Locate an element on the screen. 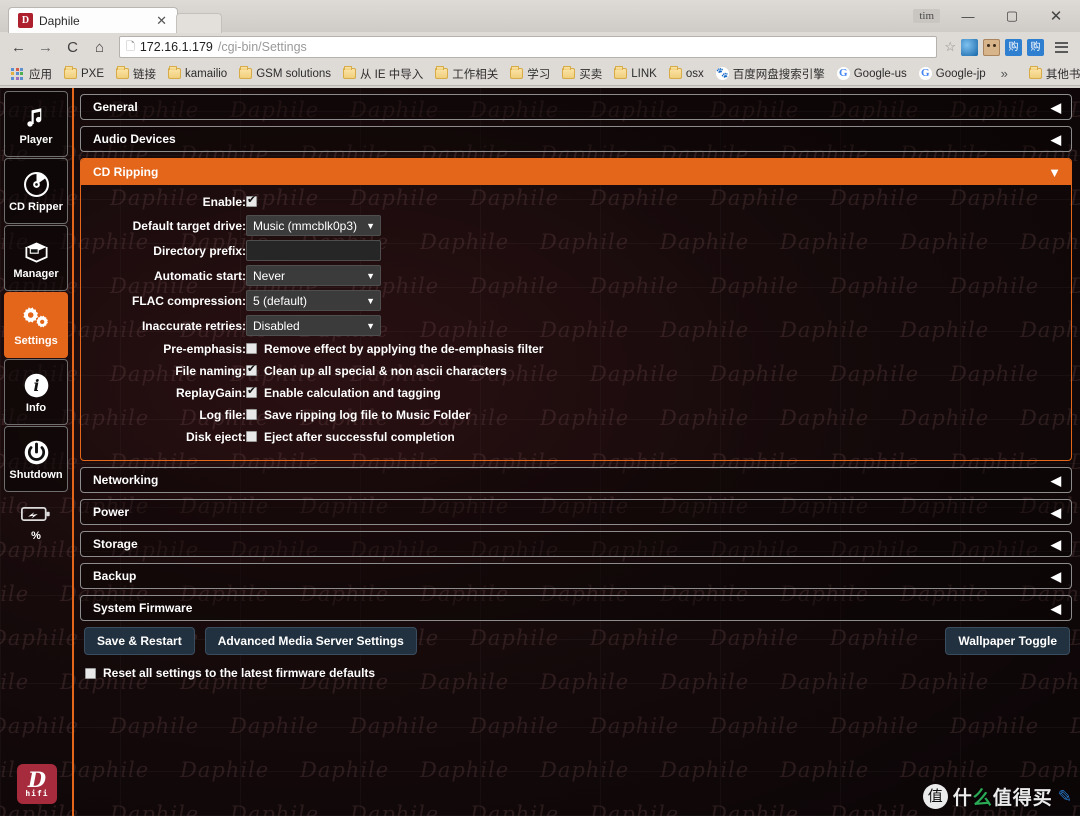  sidebar-item-info: i Info is located at coordinates (36, 392).